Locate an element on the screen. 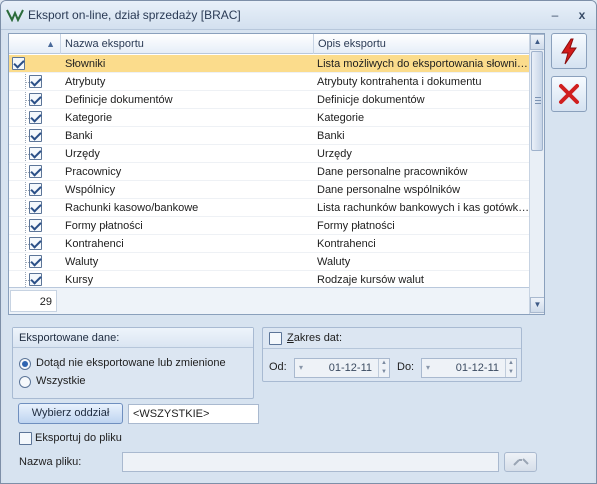  row-description: Atrybuty kontrahenta i dokumentu is located at coordinates (399, 82).